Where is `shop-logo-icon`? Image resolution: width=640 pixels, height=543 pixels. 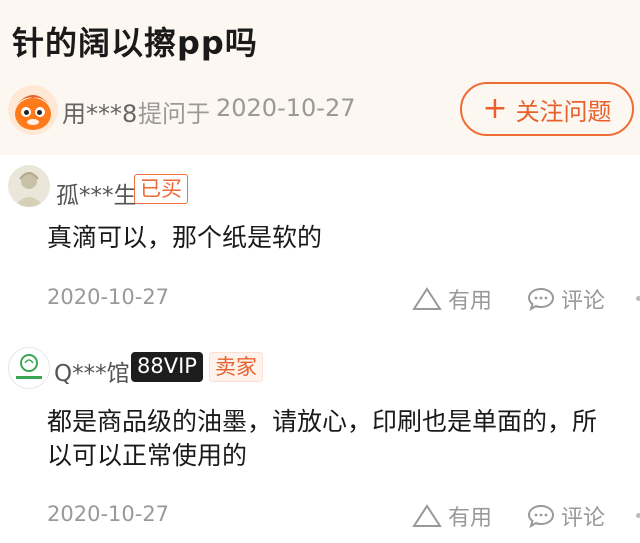 shop-logo-icon is located at coordinates (29, 368).